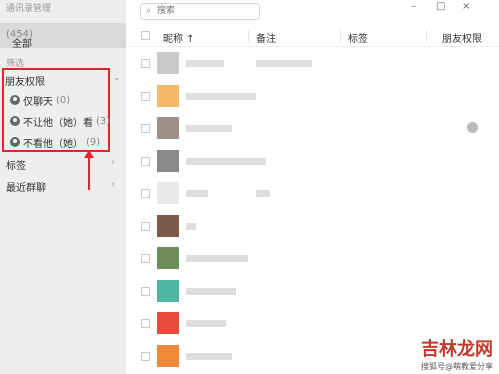  I want to click on sidebar-item-count: (3), so click(103, 121).